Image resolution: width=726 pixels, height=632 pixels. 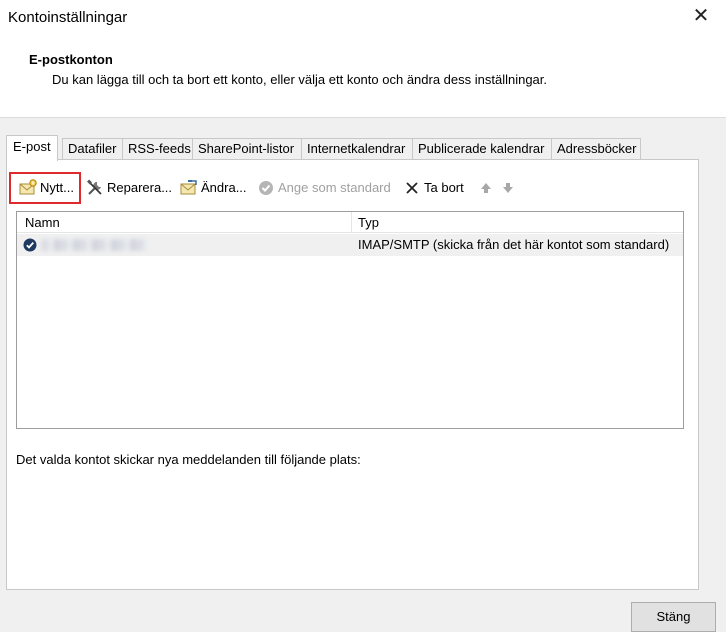 What do you see at coordinates (32, 148) in the screenshot?
I see `tab-e-post: E-post` at bounding box center [32, 148].